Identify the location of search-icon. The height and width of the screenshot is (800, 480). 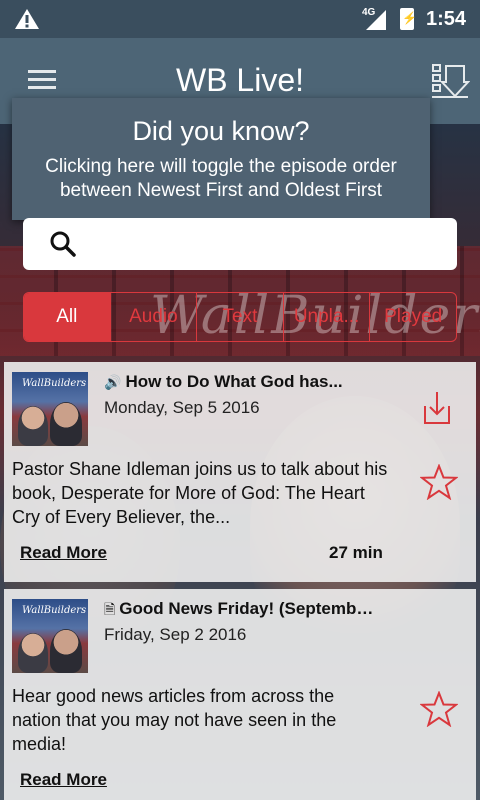
(63, 244).